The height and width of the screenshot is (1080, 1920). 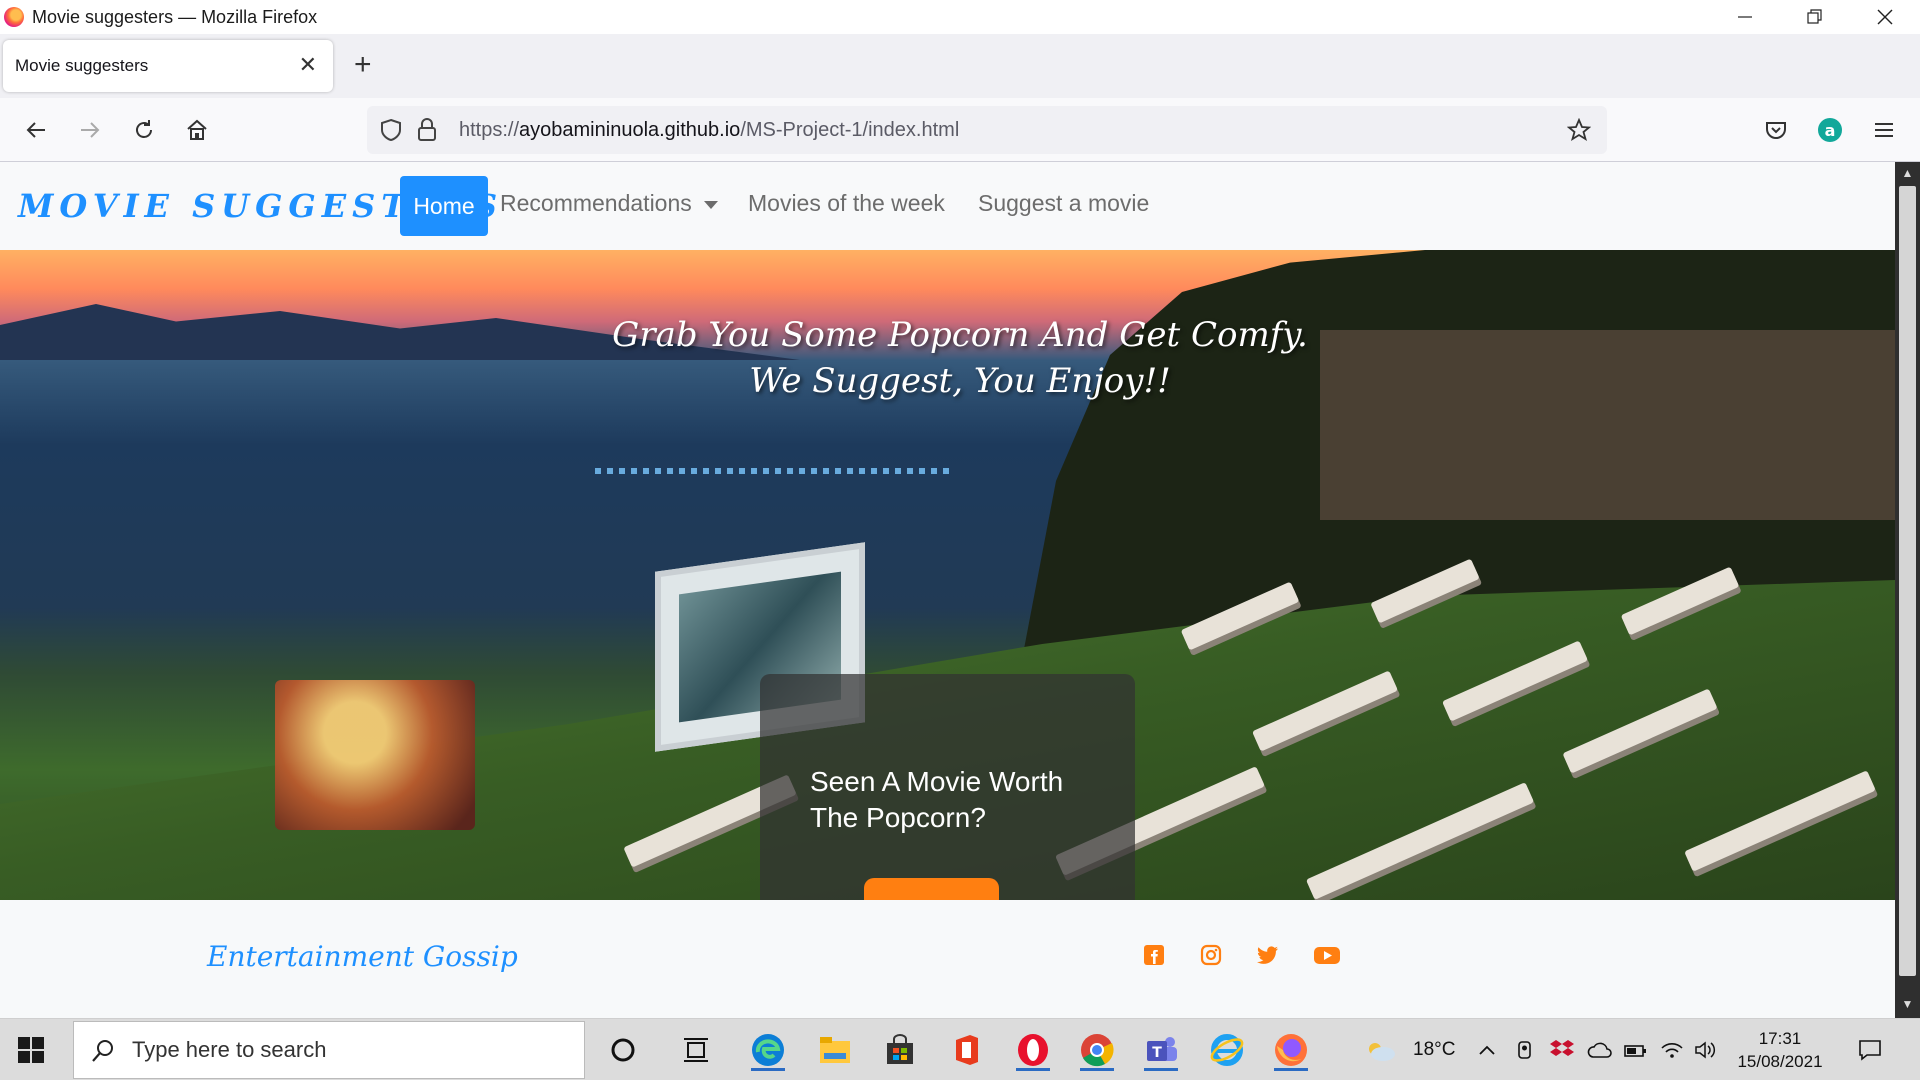 What do you see at coordinates (1579, 130) in the screenshot?
I see `bookmark-star-icon` at bounding box center [1579, 130].